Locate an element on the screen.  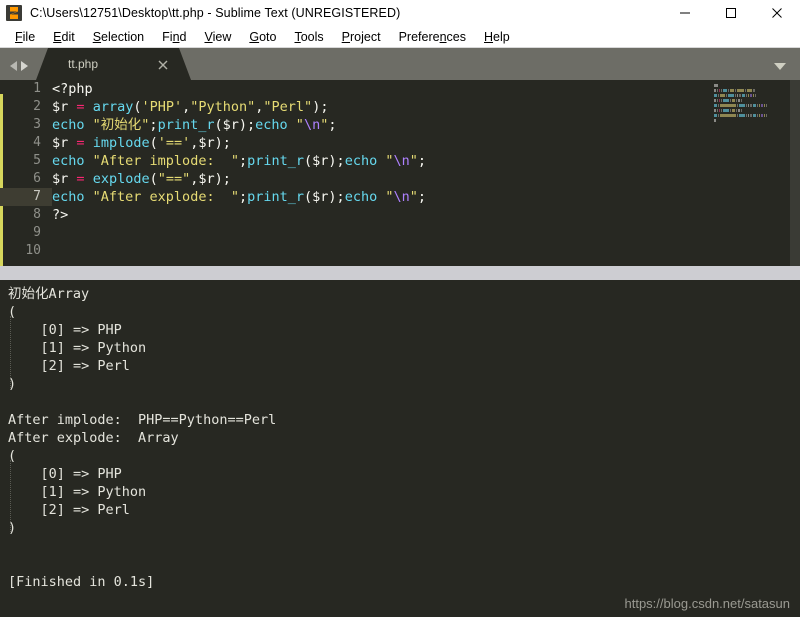
menu-item-tools: Tools is located at coordinates (308, 37).